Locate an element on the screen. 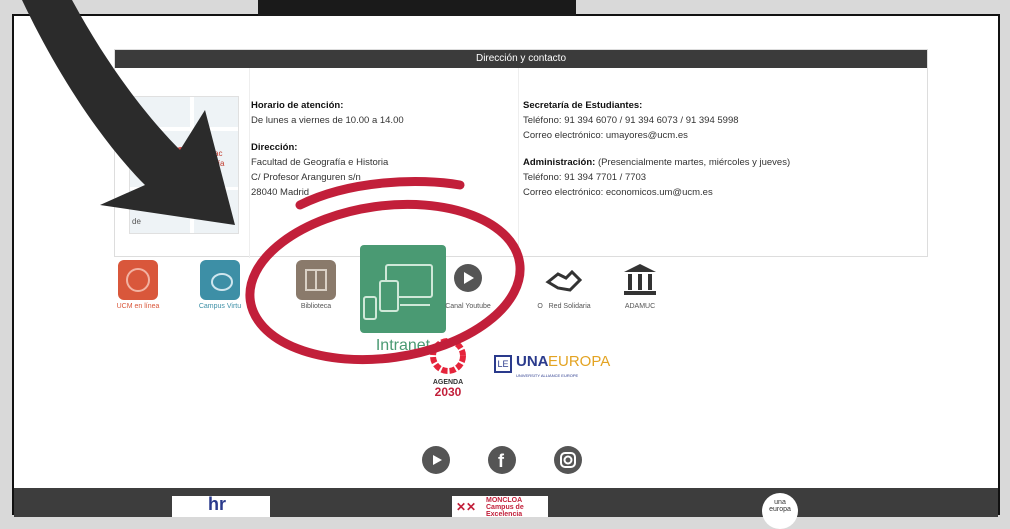  highlight-ellipse is located at coordinates (385, 282).